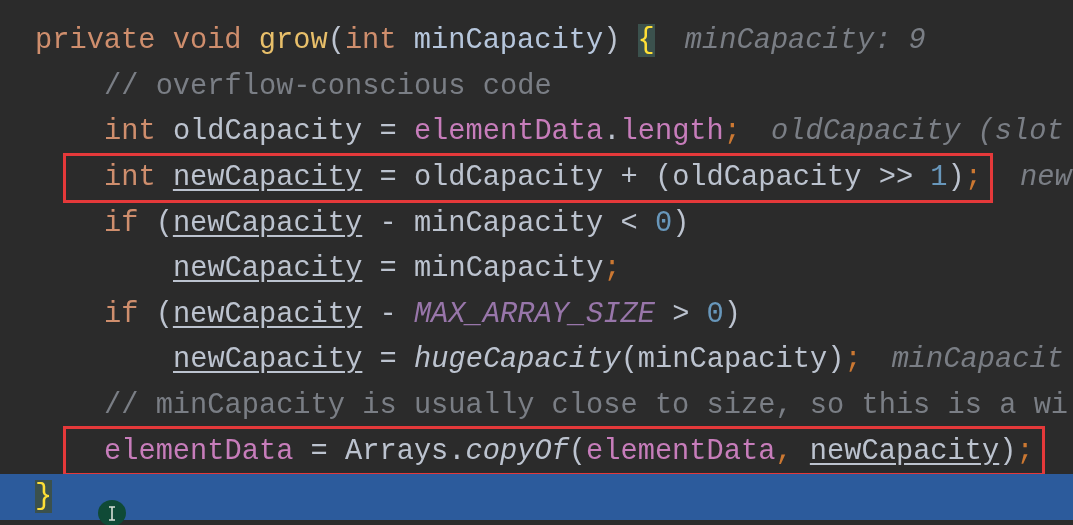  Describe the element at coordinates (328, 86) in the screenshot. I see `code-line: // overflow-conscious code` at that location.